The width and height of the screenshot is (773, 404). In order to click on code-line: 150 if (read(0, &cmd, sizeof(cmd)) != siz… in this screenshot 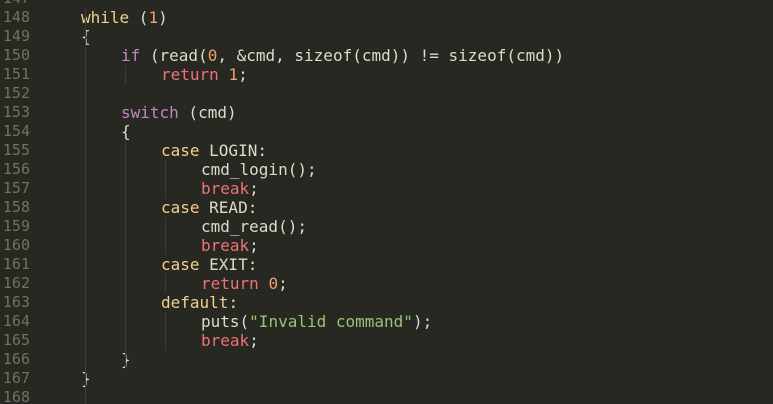, I will do `click(386, 55)`.